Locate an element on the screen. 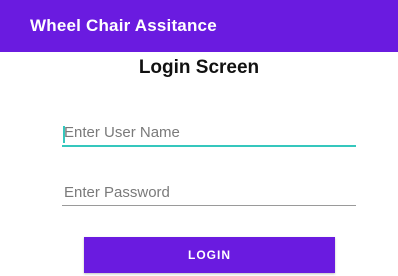 The height and width of the screenshot is (276, 398). password-field is located at coordinates (209, 195).